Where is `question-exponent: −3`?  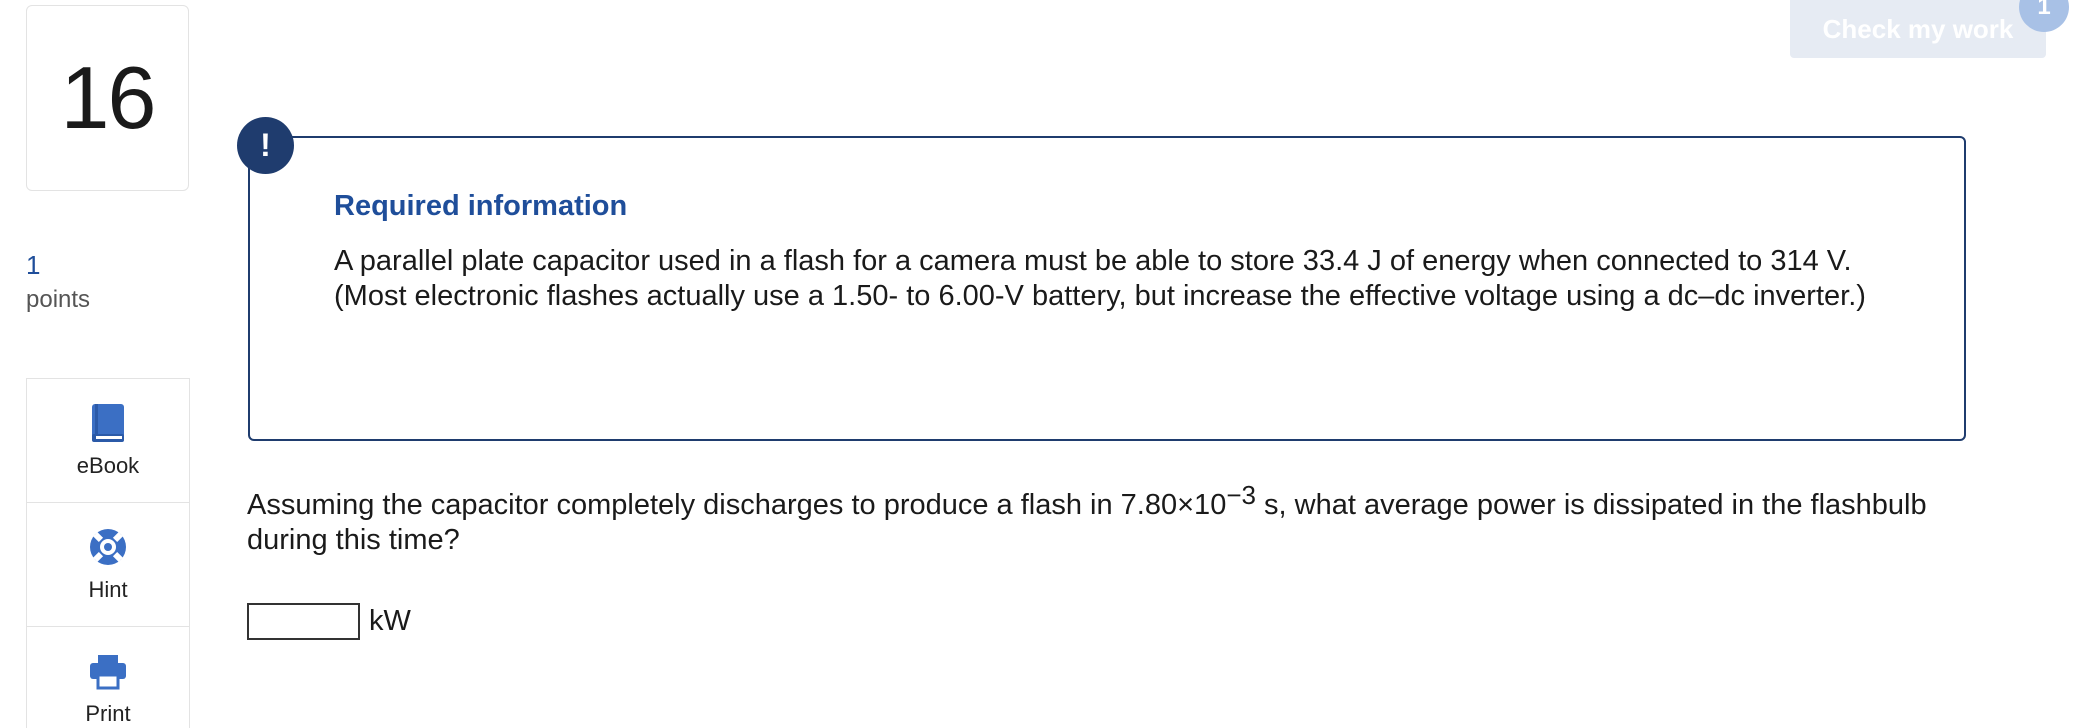 question-exponent: −3 is located at coordinates (1241, 495).